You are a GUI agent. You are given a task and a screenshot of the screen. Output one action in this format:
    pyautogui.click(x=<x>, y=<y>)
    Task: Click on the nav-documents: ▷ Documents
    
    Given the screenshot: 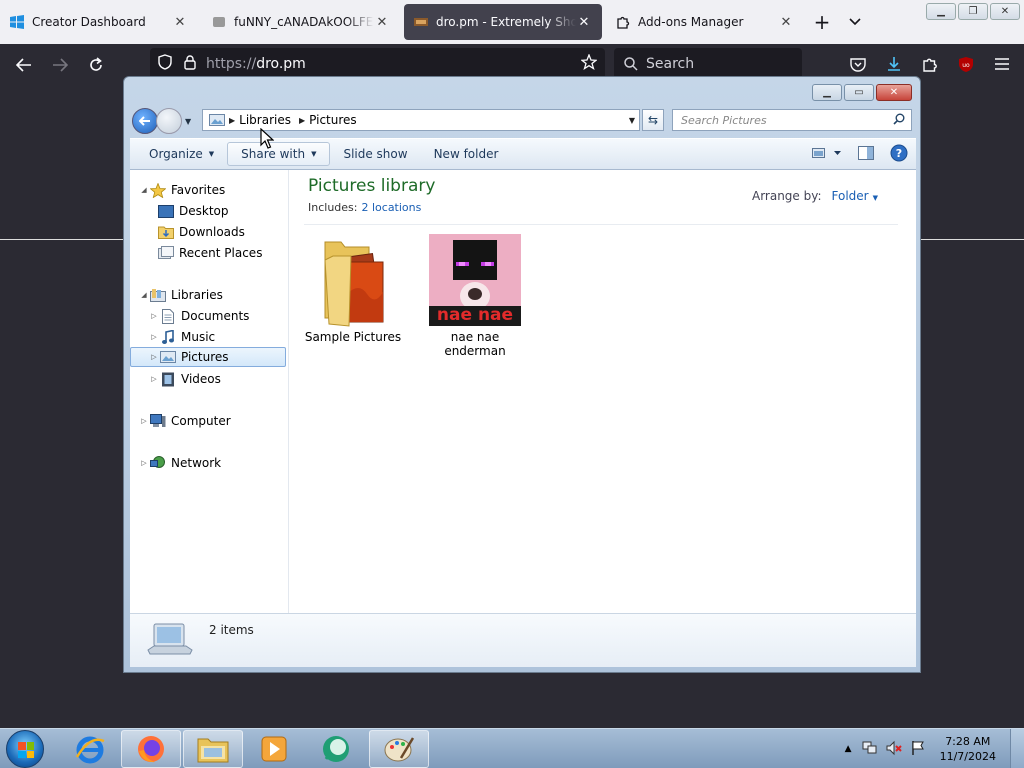 What is the action you would take?
    pyautogui.click(x=198, y=316)
    